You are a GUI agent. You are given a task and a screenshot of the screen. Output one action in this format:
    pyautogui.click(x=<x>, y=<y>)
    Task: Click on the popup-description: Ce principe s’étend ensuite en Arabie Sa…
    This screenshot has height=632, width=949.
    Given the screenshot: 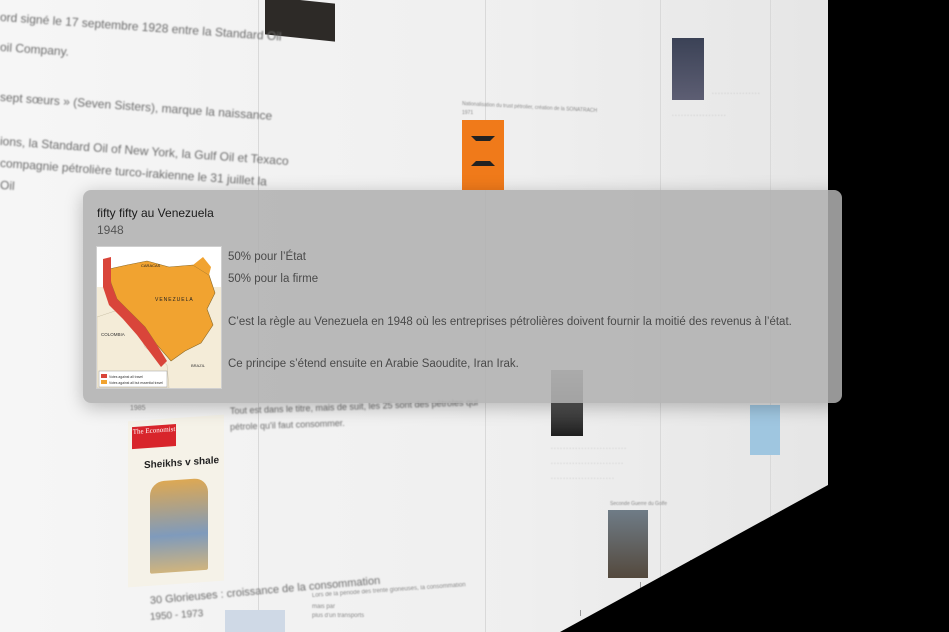 What is the action you would take?
    pyautogui.click(x=373, y=364)
    